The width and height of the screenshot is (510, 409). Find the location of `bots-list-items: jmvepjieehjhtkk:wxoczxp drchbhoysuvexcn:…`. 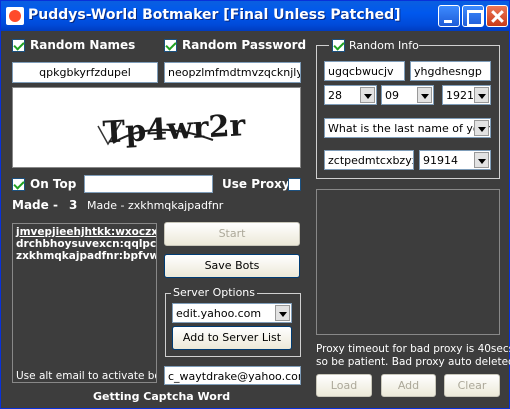

bots-list-items: jmvepjieehjhtkk:wxoczxp drchbhoysuvexcn:… is located at coordinates (86, 244).